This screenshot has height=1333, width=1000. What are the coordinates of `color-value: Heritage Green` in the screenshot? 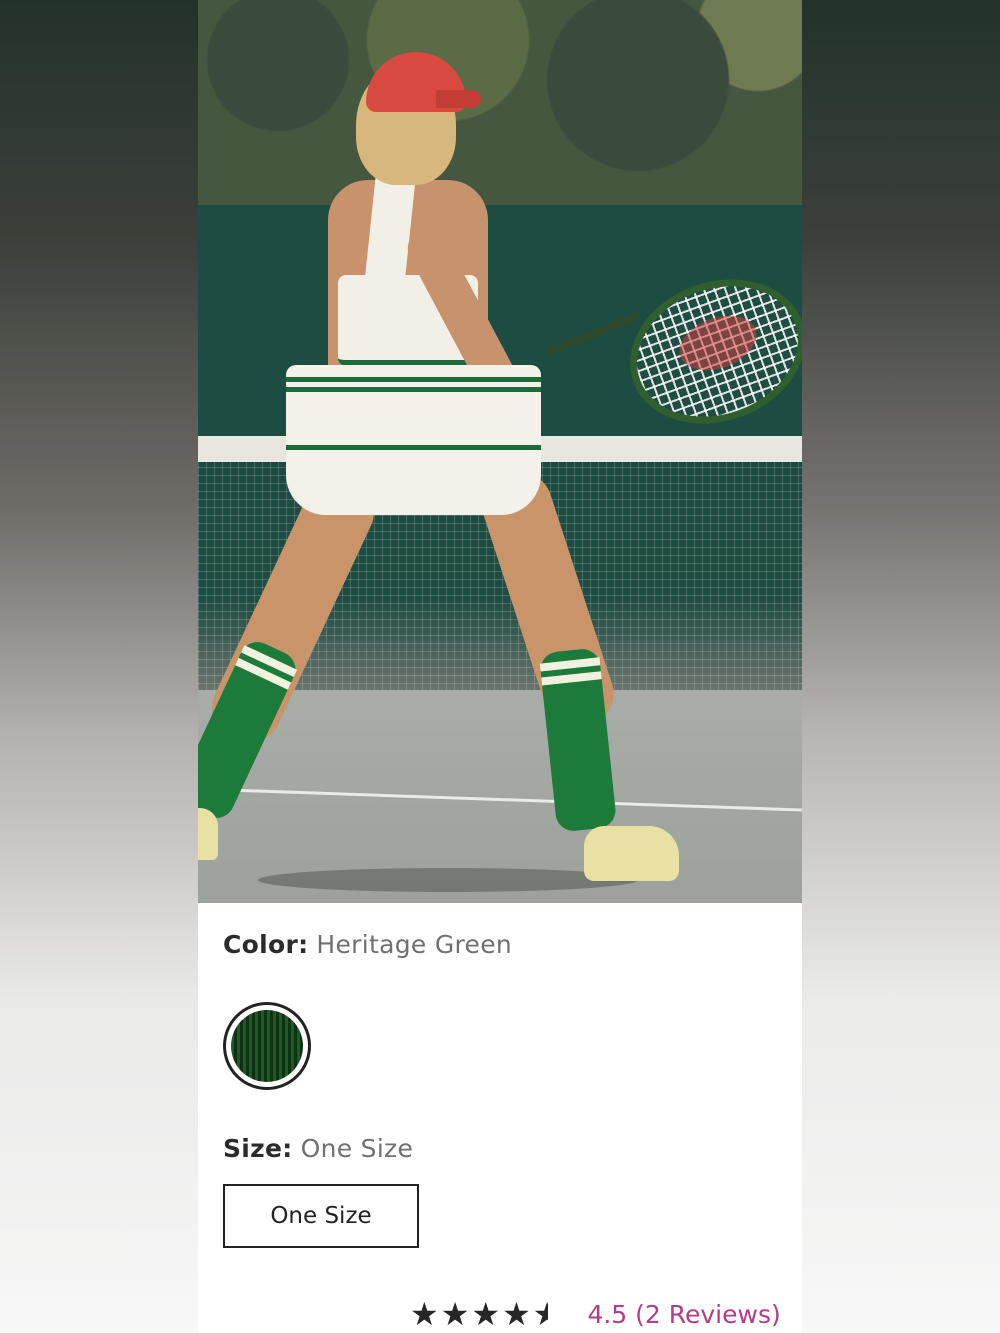 It's located at (414, 944).